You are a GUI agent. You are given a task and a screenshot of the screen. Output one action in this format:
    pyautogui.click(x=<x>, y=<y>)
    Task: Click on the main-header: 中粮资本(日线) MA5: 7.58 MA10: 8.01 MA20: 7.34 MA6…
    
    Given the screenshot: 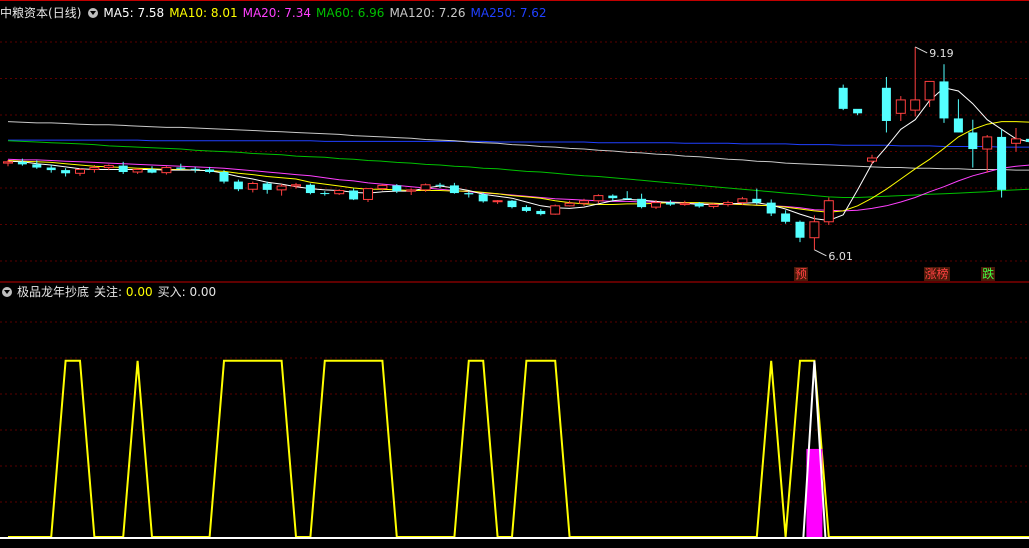 What is the action you would take?
    pyautogui.click(x=278, y=13)
    